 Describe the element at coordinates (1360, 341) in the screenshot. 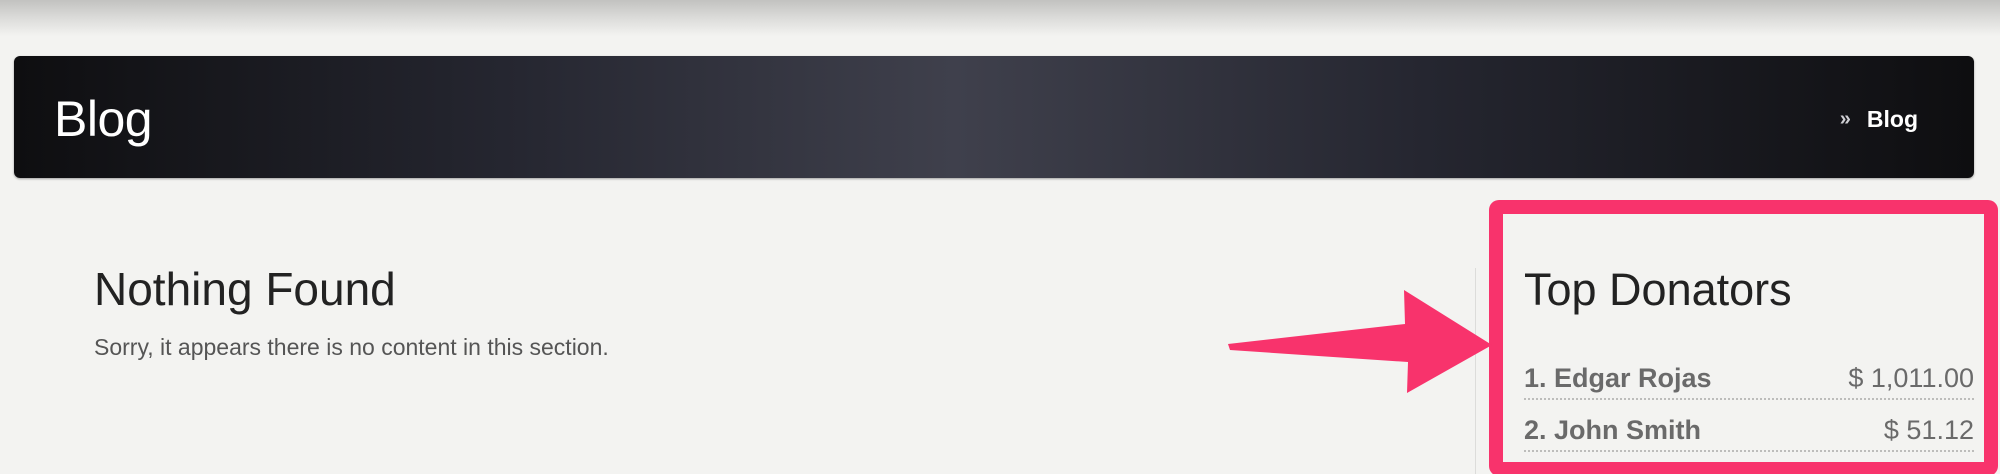

I see `annotation-arrow-icon` at that location.